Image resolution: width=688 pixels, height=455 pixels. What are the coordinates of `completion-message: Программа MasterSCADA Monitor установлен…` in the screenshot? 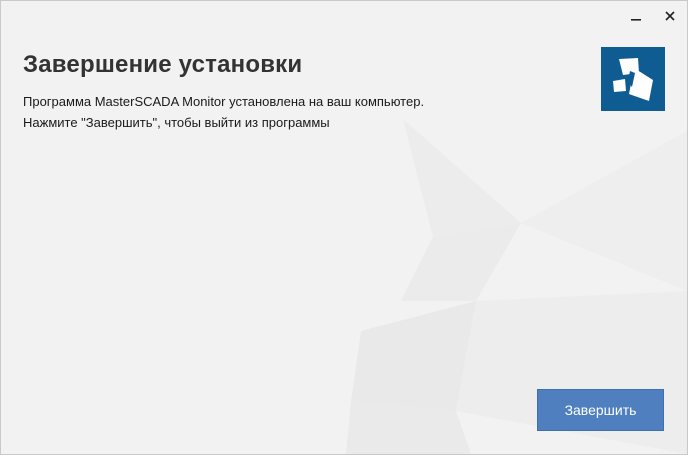 It's located at (223, 112).